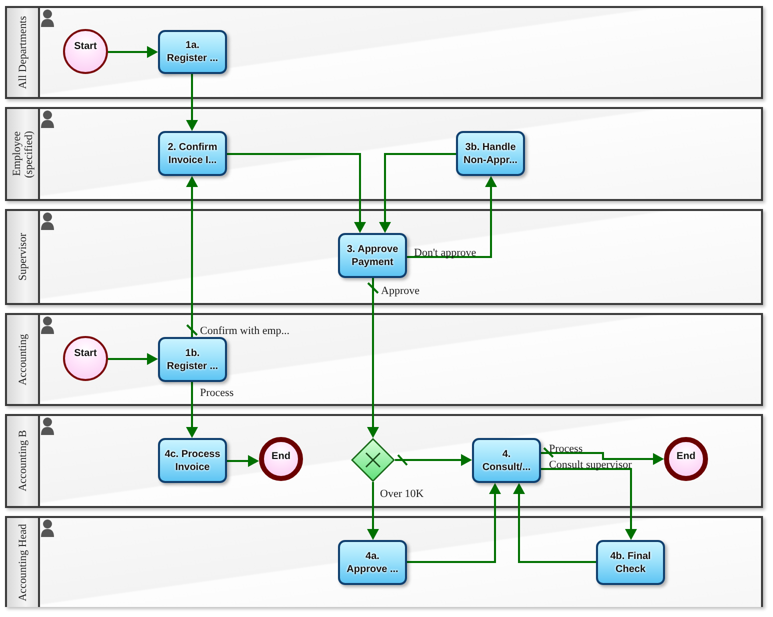 Image resolution: width=773 pixels, height=617 pixels. Describe the element at coordinates (22, 360) in the screenshot. I see `lane-title: Accounting` at that location.